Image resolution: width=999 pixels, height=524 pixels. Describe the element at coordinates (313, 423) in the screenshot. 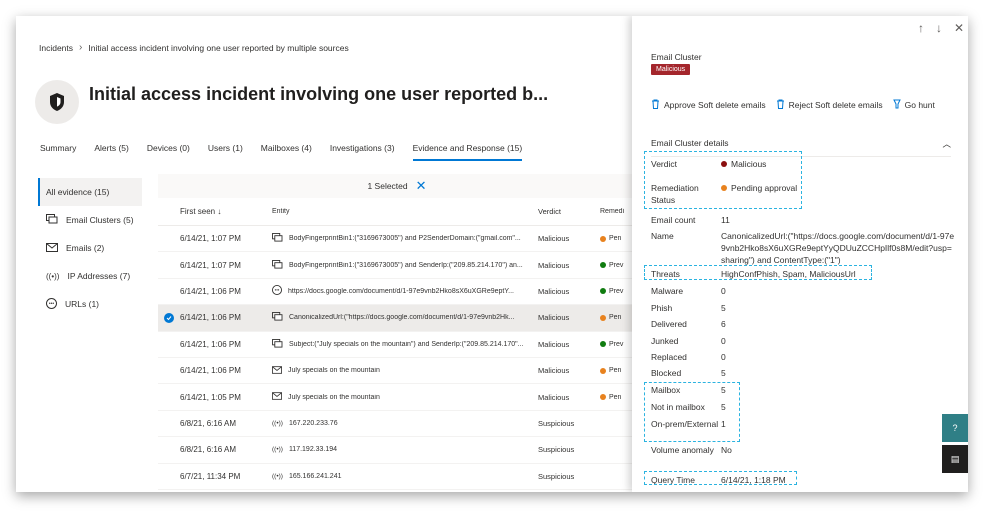

I see `entity-text: 167.220.233.76` at that location.